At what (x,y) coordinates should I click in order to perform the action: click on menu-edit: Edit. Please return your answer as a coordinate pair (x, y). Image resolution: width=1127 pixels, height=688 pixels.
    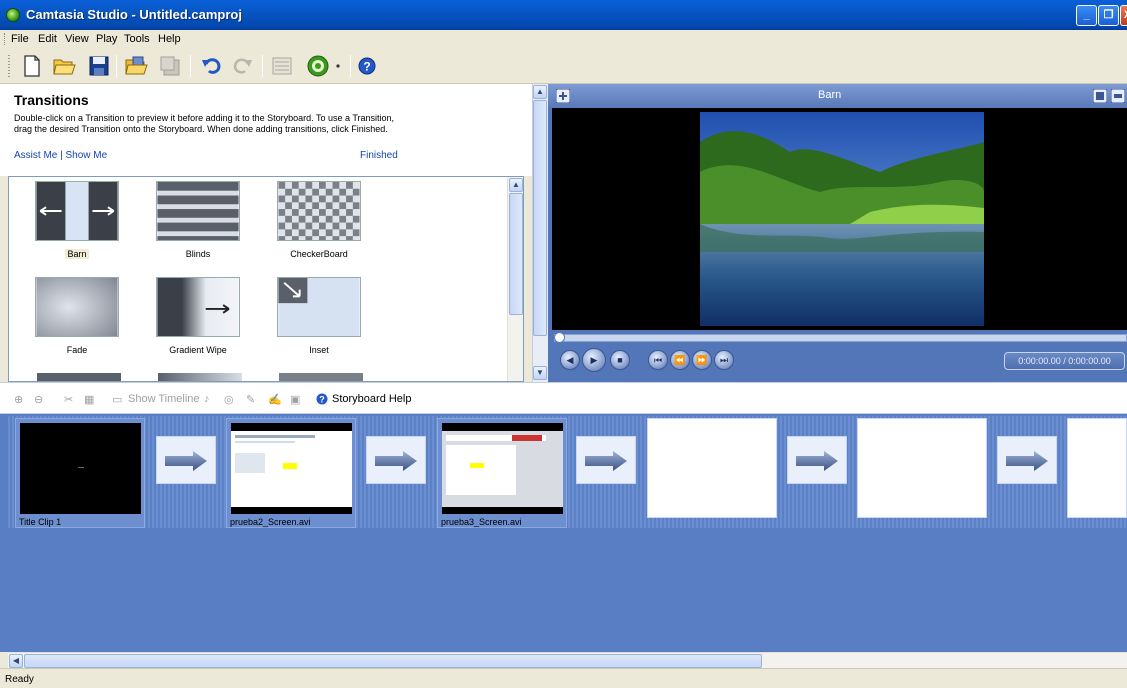
    Looking at the image, I should click on (47, 39).